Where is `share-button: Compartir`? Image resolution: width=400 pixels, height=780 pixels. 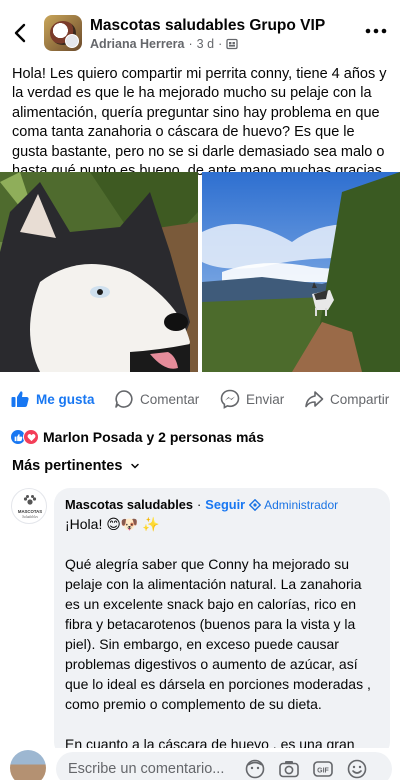 share-button: Compartir is located at coordinates (346, 399).